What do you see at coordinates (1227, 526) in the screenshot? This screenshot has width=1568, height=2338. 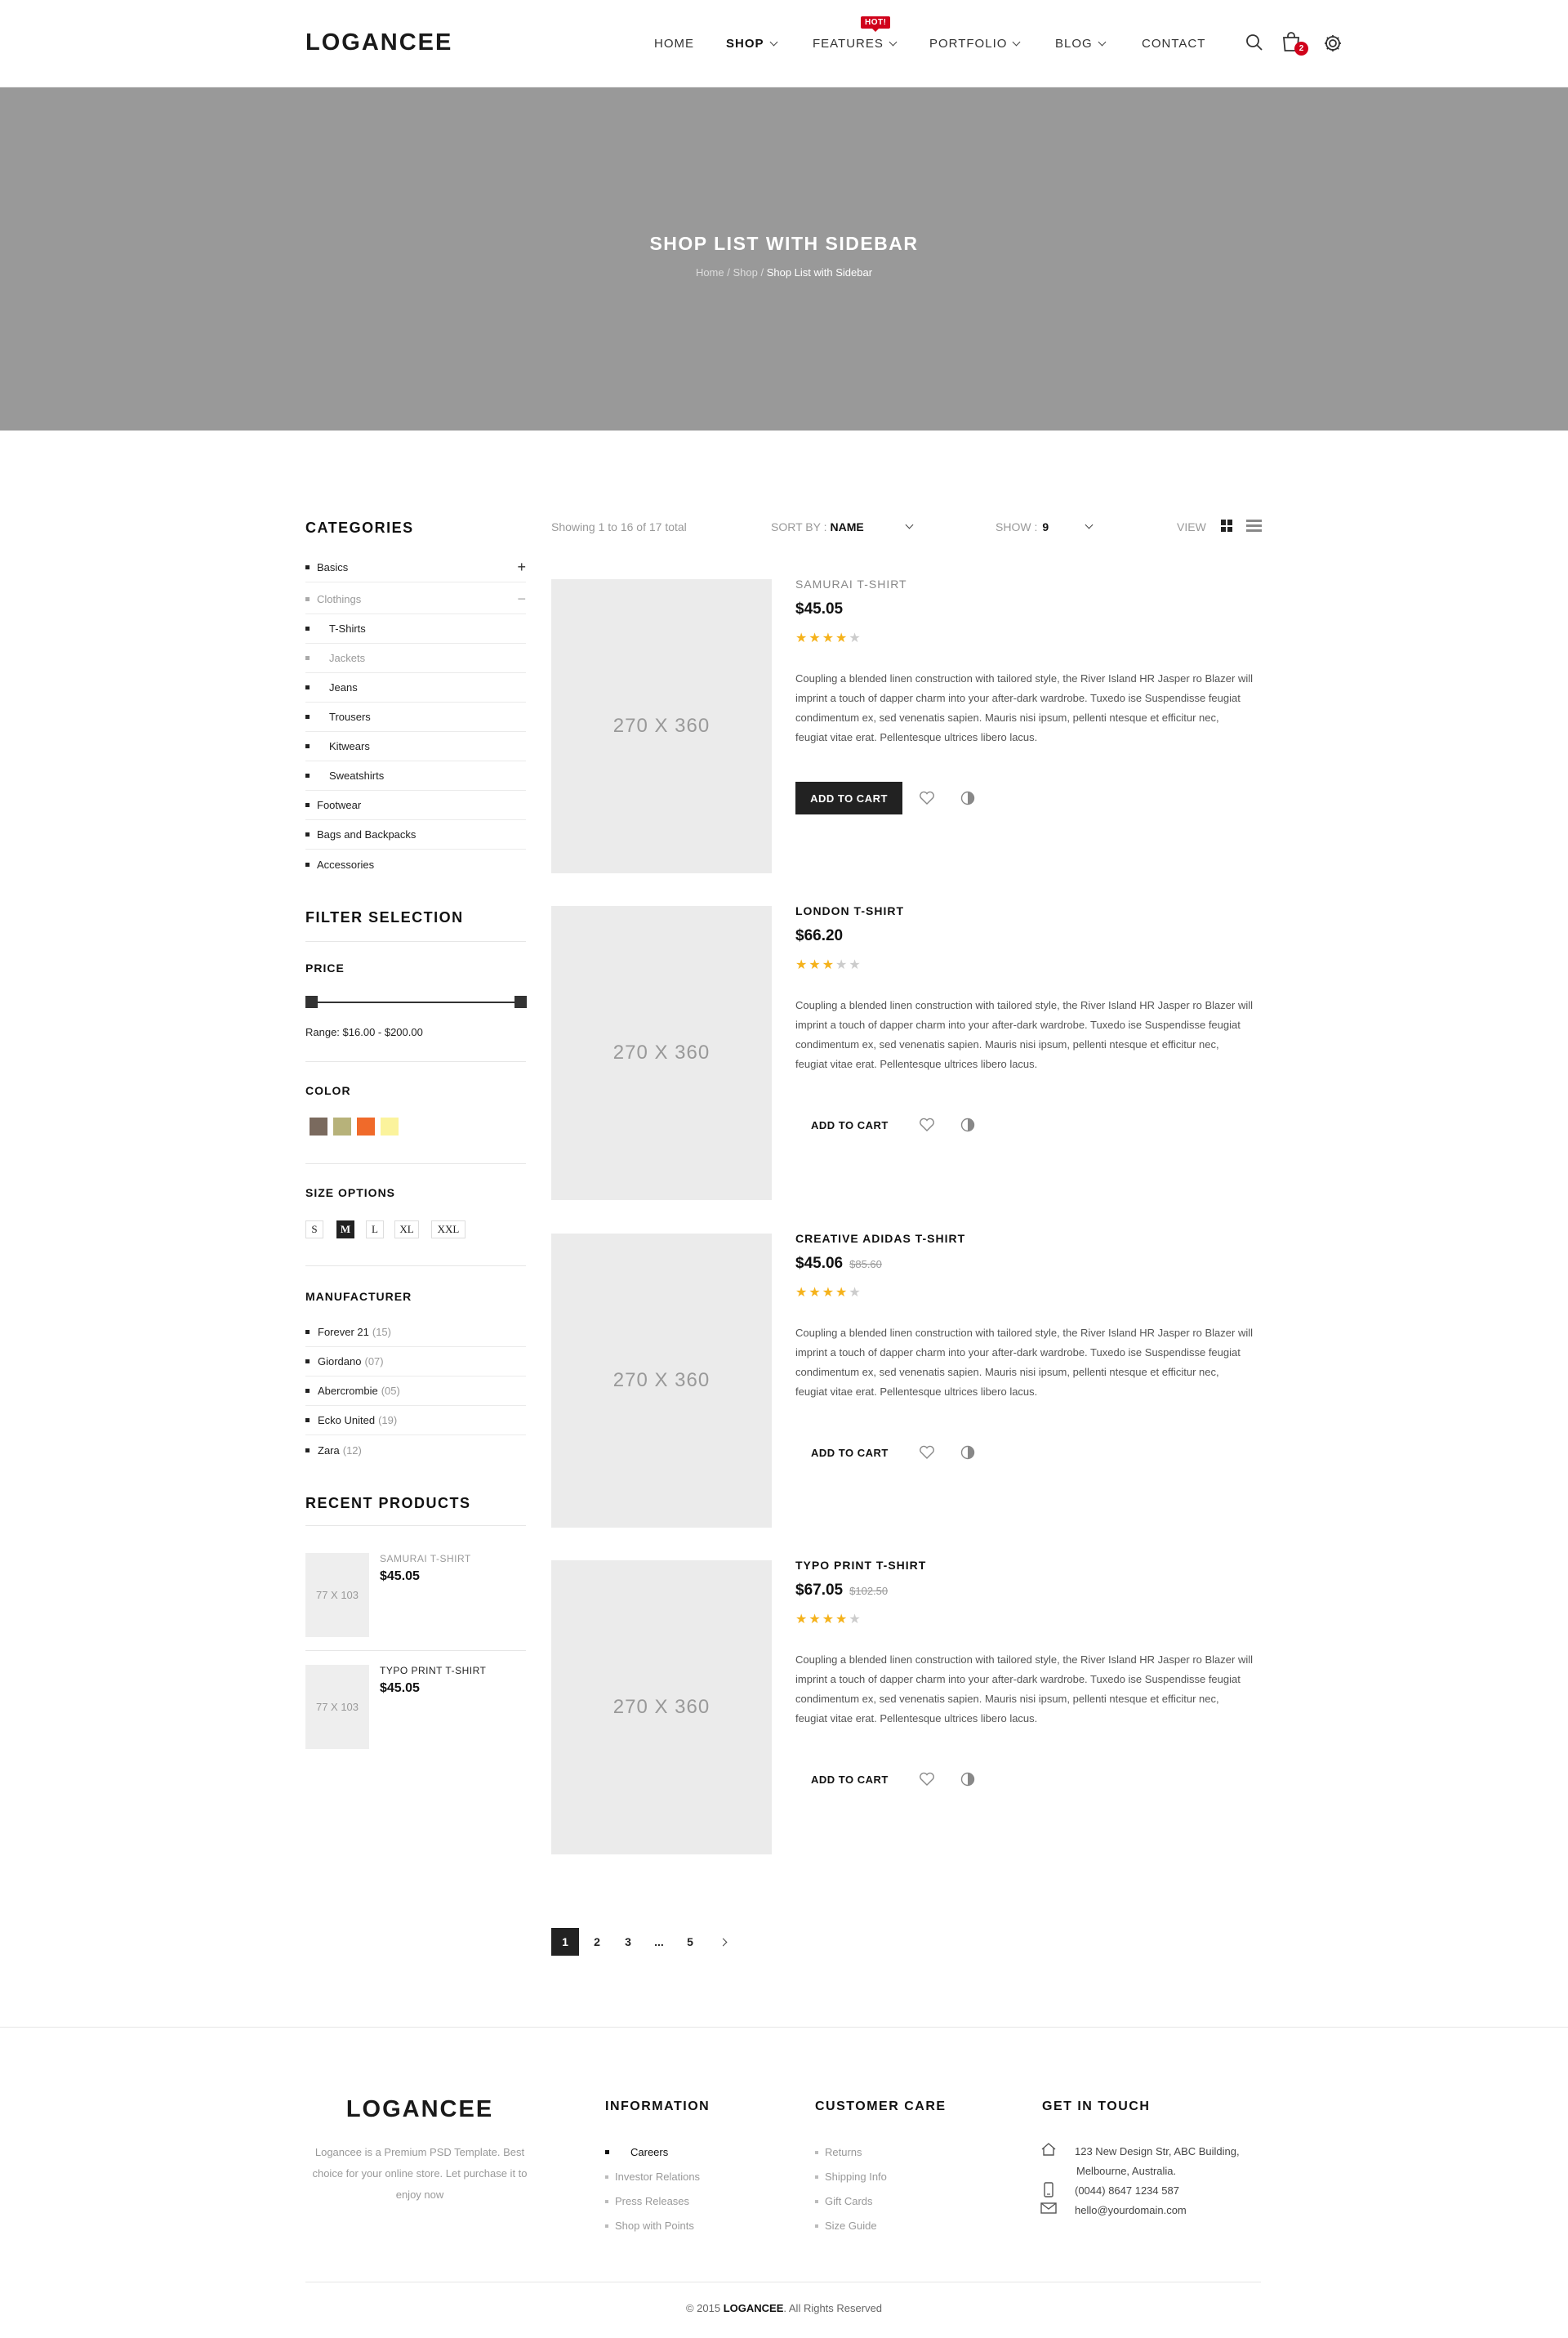 I see `grid-view-icon` at bounding box center [1227, 526].